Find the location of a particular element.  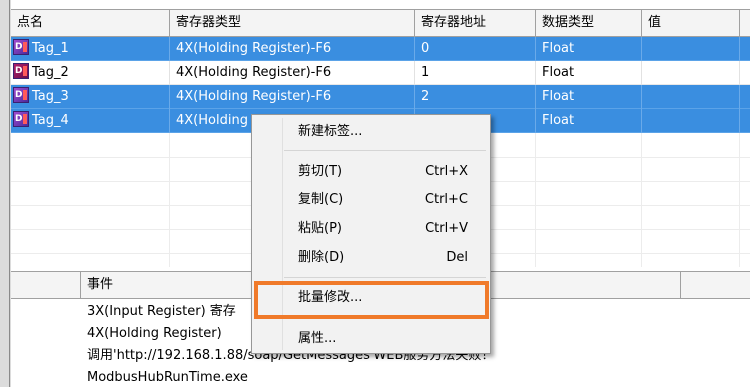

tag-name: Tag_4 is located at coordinates (50, 120).